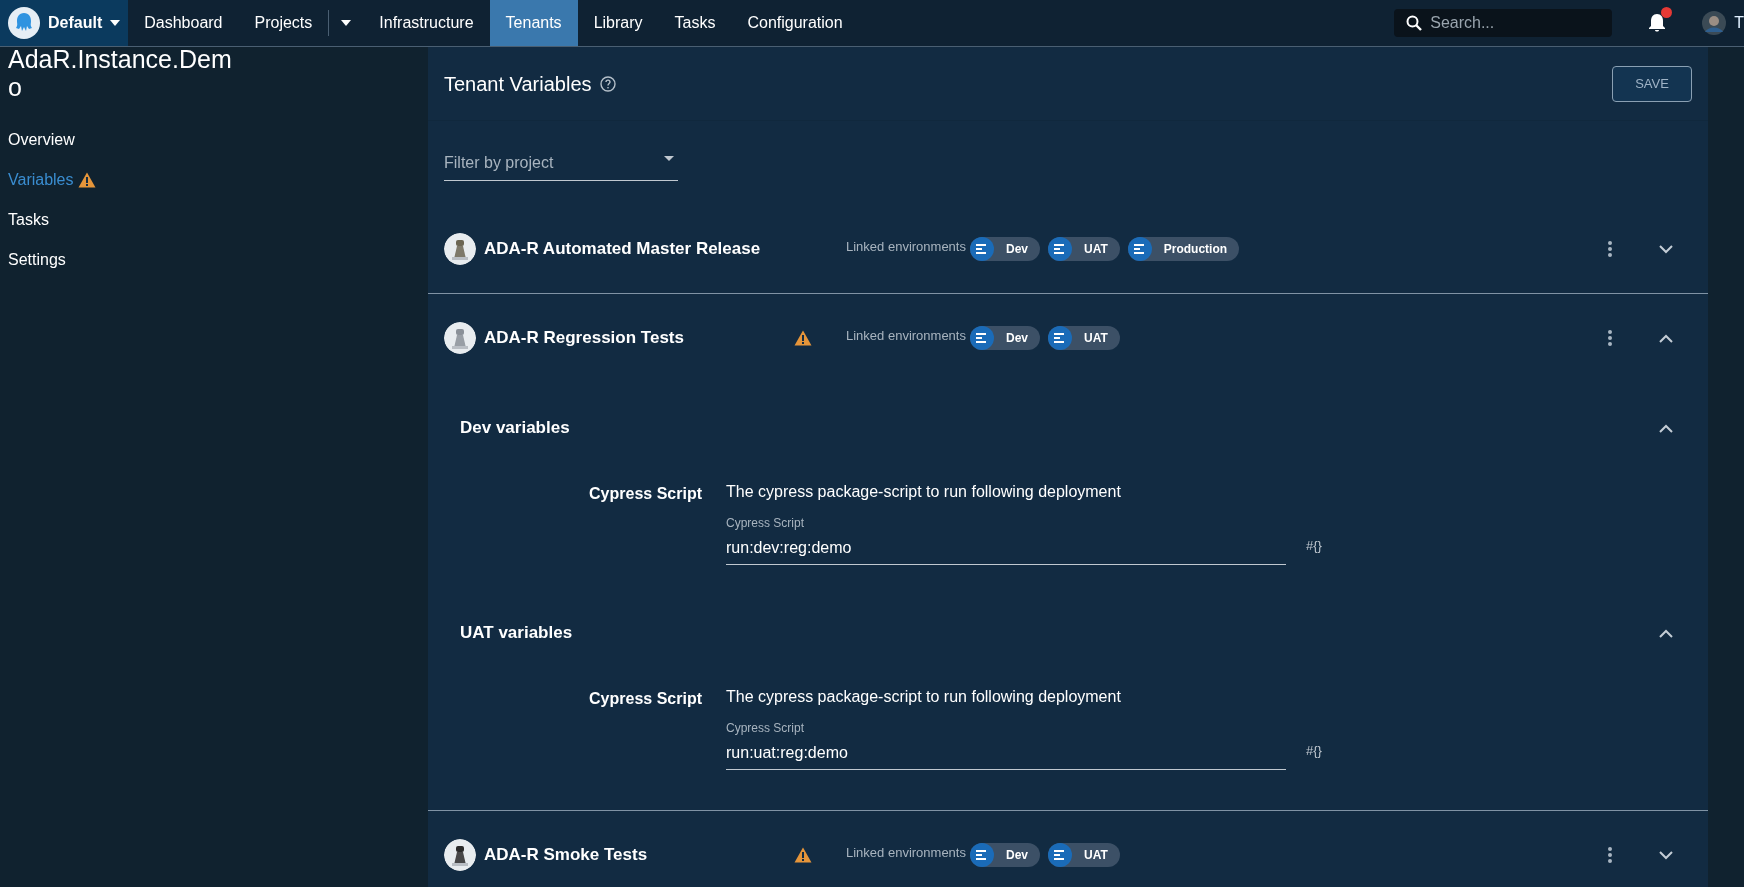 This screenshot has height=887, width=1744. I want to click on page-title: Tenant Variables, so click(518, 84).